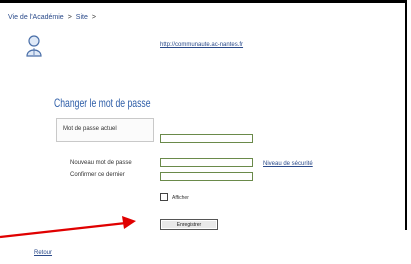  Describe the element at coordinates (206, 162) in the screenshot. I see `new-password-field` at that location.